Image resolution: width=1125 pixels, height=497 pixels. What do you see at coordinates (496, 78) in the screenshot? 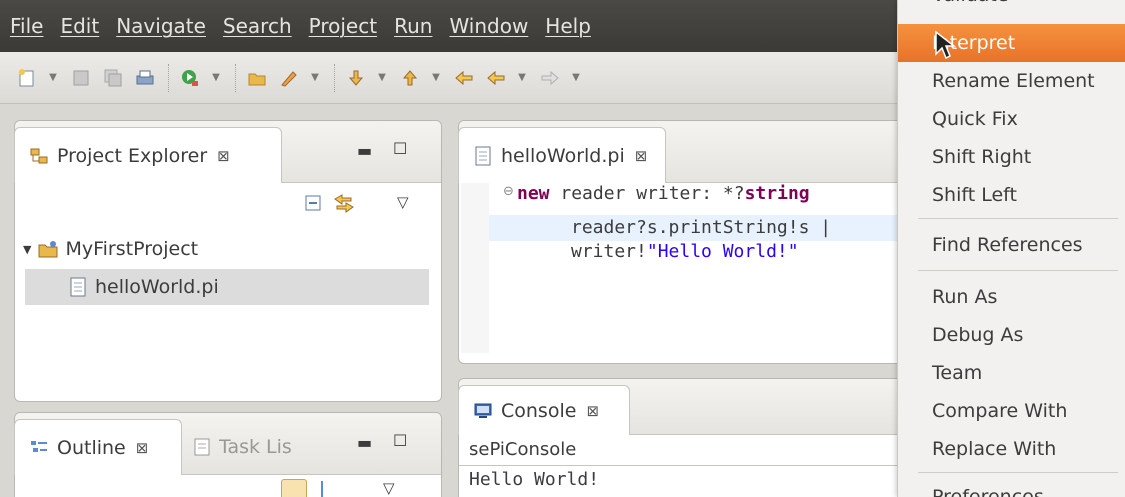
I see `back-icon` at bounding box center [496, 78].